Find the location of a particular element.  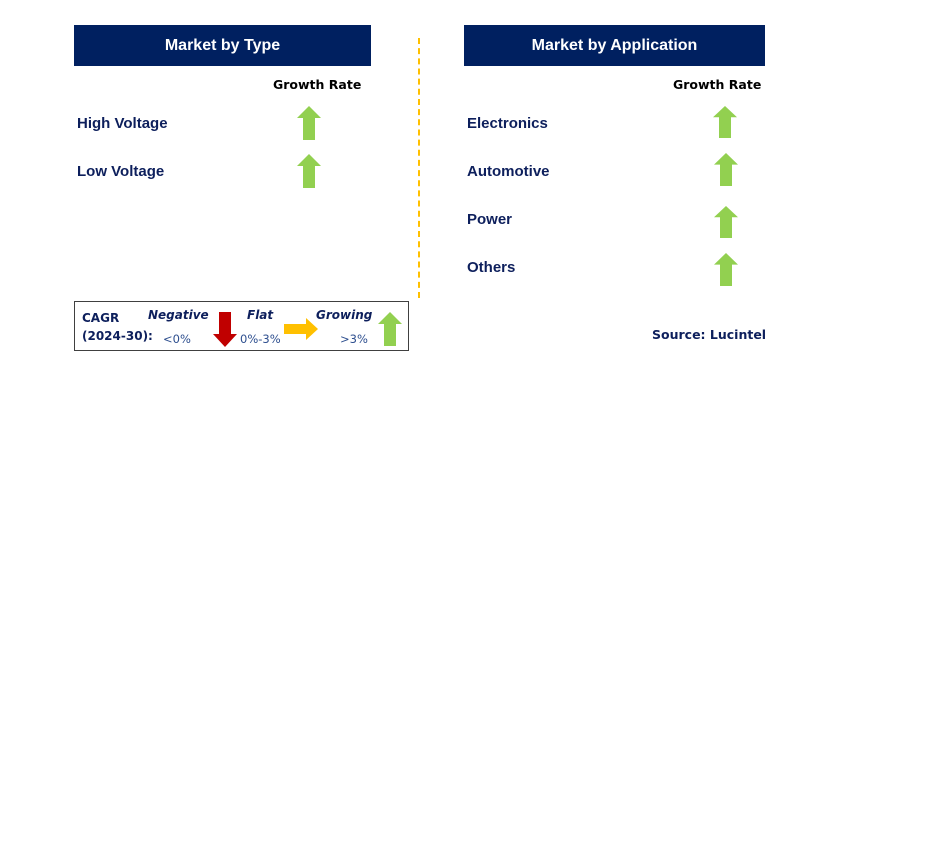

legend-flat-range: 0%-3% is located at coordinates (260, 339).